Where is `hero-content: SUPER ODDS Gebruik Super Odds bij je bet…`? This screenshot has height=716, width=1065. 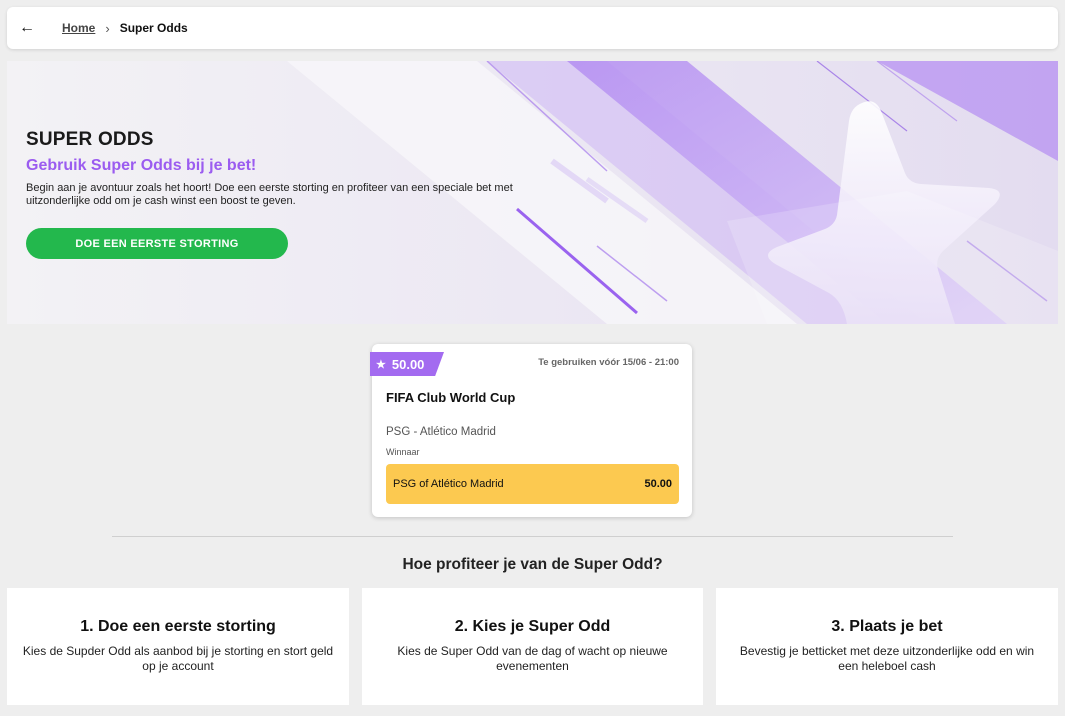
hero-content: SUPER ODDS Gebruik Super Odds bij je bet… is located at coordinates (271, 194).